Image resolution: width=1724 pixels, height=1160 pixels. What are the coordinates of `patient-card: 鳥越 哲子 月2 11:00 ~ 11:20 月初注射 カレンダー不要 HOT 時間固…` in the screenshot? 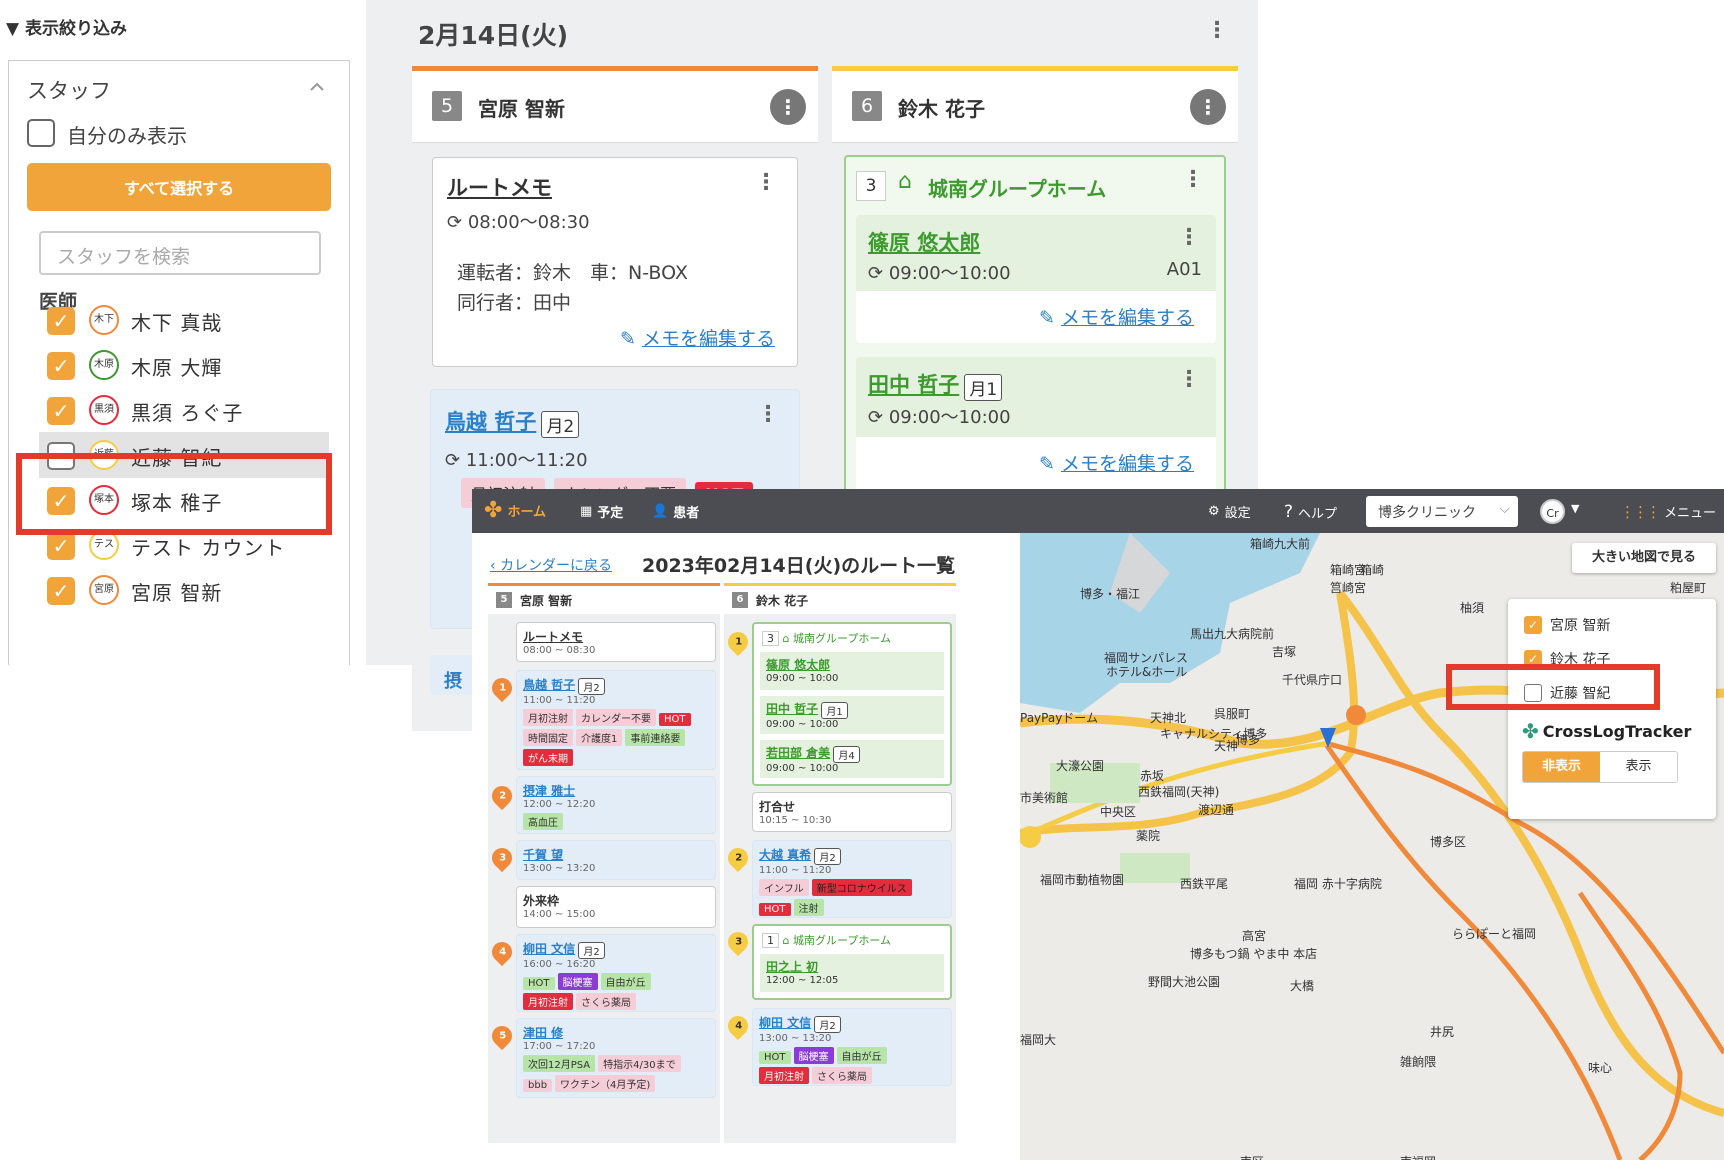 It's located at (616, 720).